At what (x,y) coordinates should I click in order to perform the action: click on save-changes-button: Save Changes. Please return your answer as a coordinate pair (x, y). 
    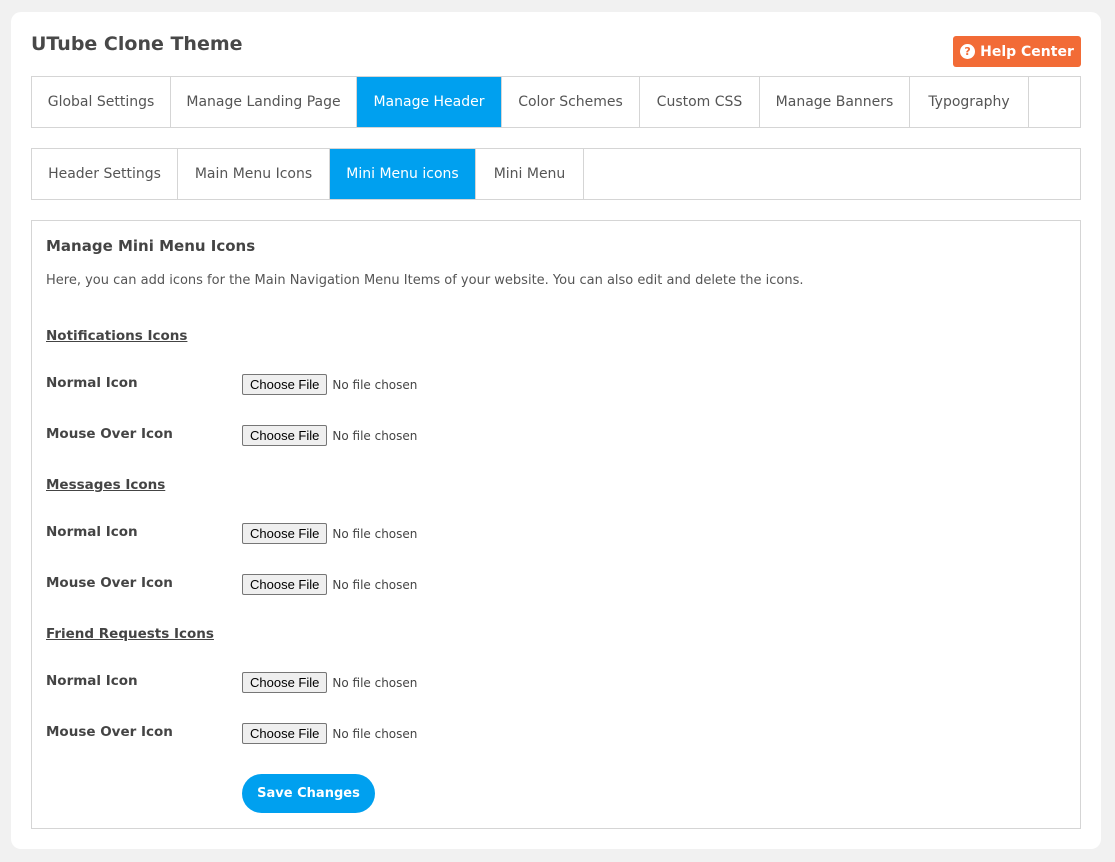
    Looking at the image, I should click on (308, 793).